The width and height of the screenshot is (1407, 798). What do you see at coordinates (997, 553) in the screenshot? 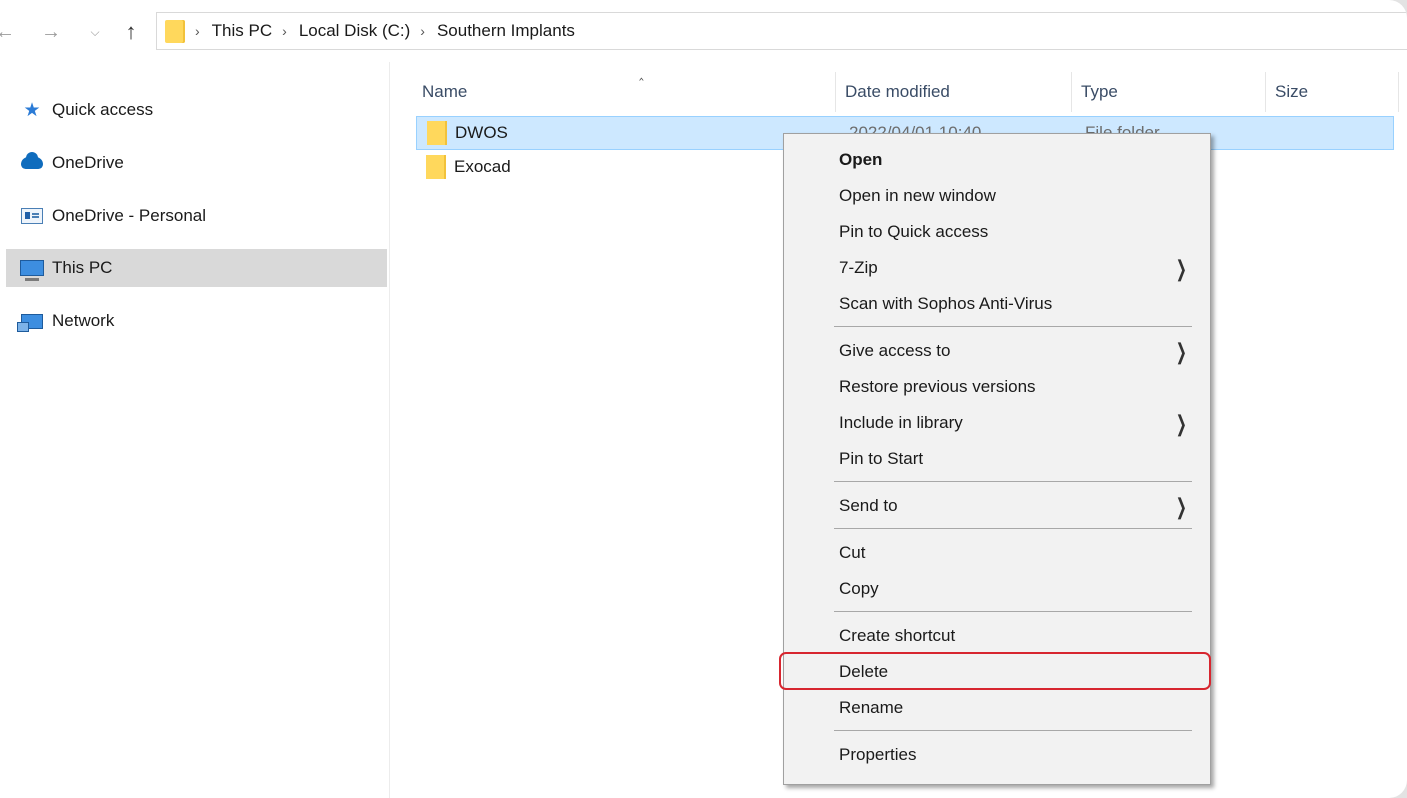
I see `menu-item-cut: Cut` at bounding box center [997, 553].